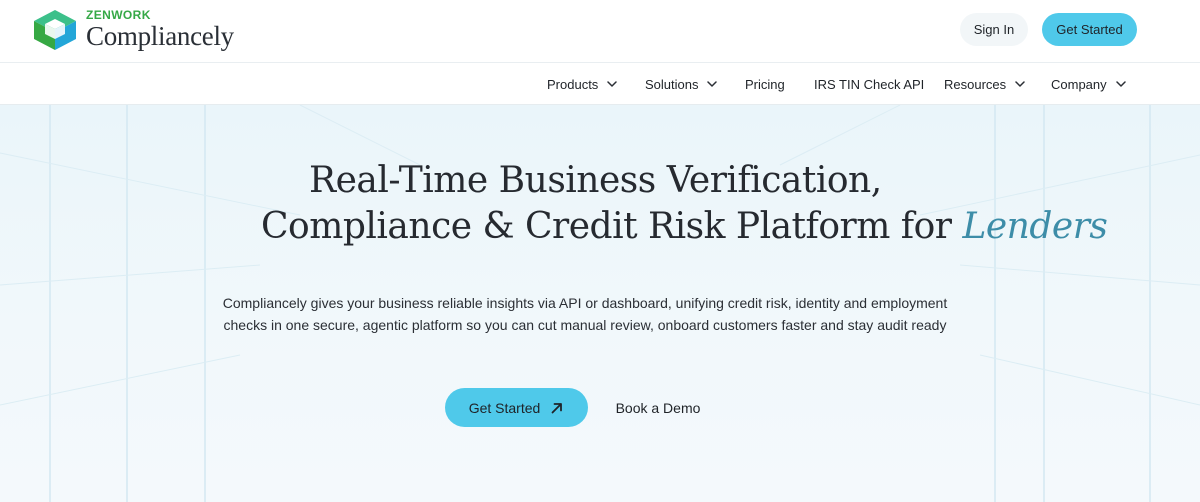  Describe the element at coordinates (1079, 84) in the screenshot. I see `nav-label-company: Company` at that location.